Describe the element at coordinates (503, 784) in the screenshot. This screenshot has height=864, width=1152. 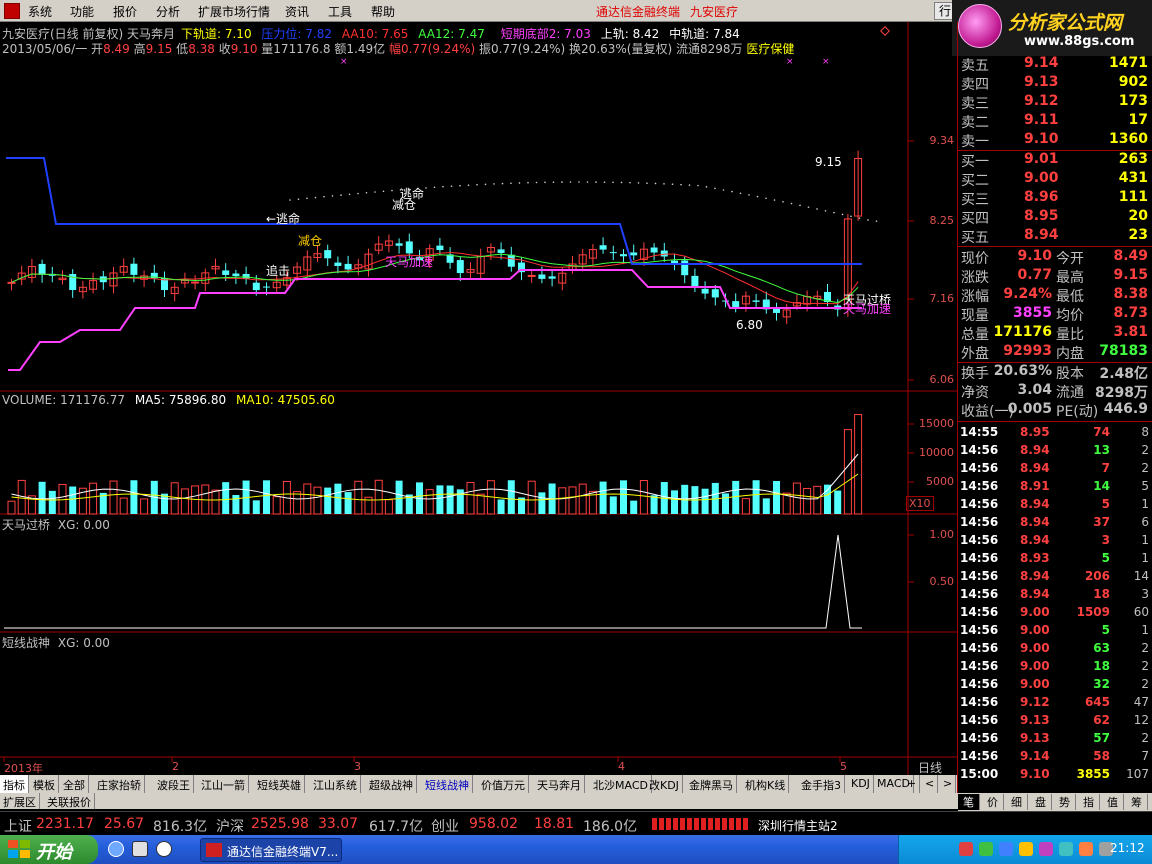
I see `tab-indicator-10: 价值万元` at that location.